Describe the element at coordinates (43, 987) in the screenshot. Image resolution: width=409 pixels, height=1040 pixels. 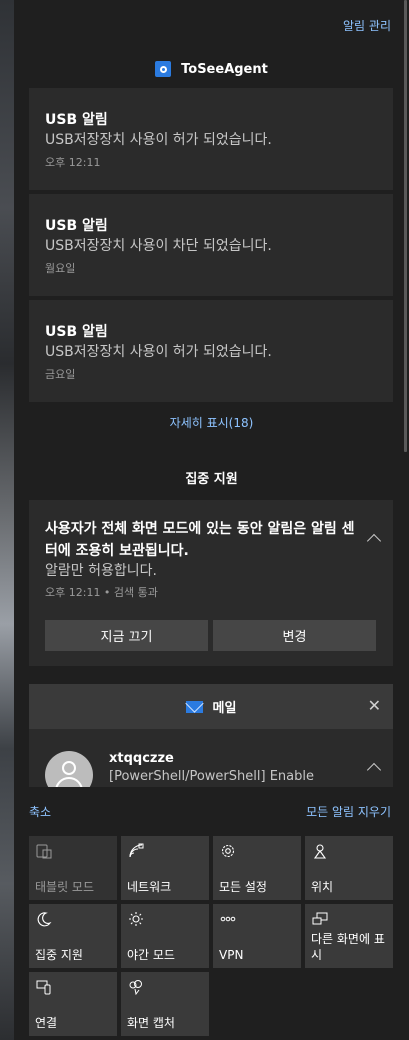
I see `connect-icon` at that location.